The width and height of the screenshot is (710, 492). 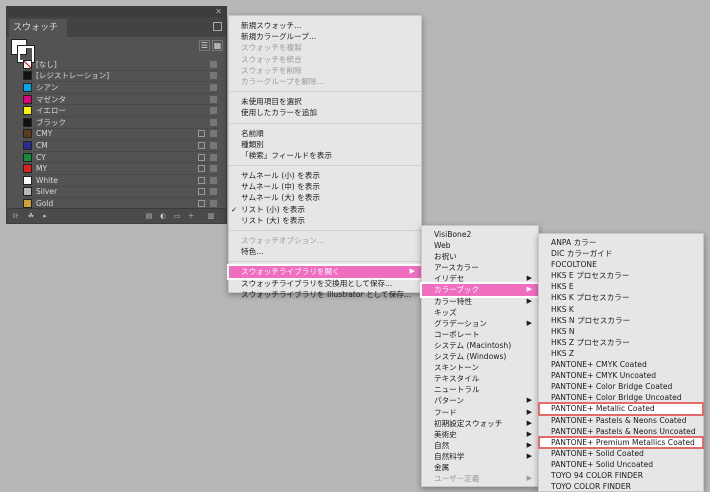 I want to click on menu-item: 名前順, so click(x=325, y=133).